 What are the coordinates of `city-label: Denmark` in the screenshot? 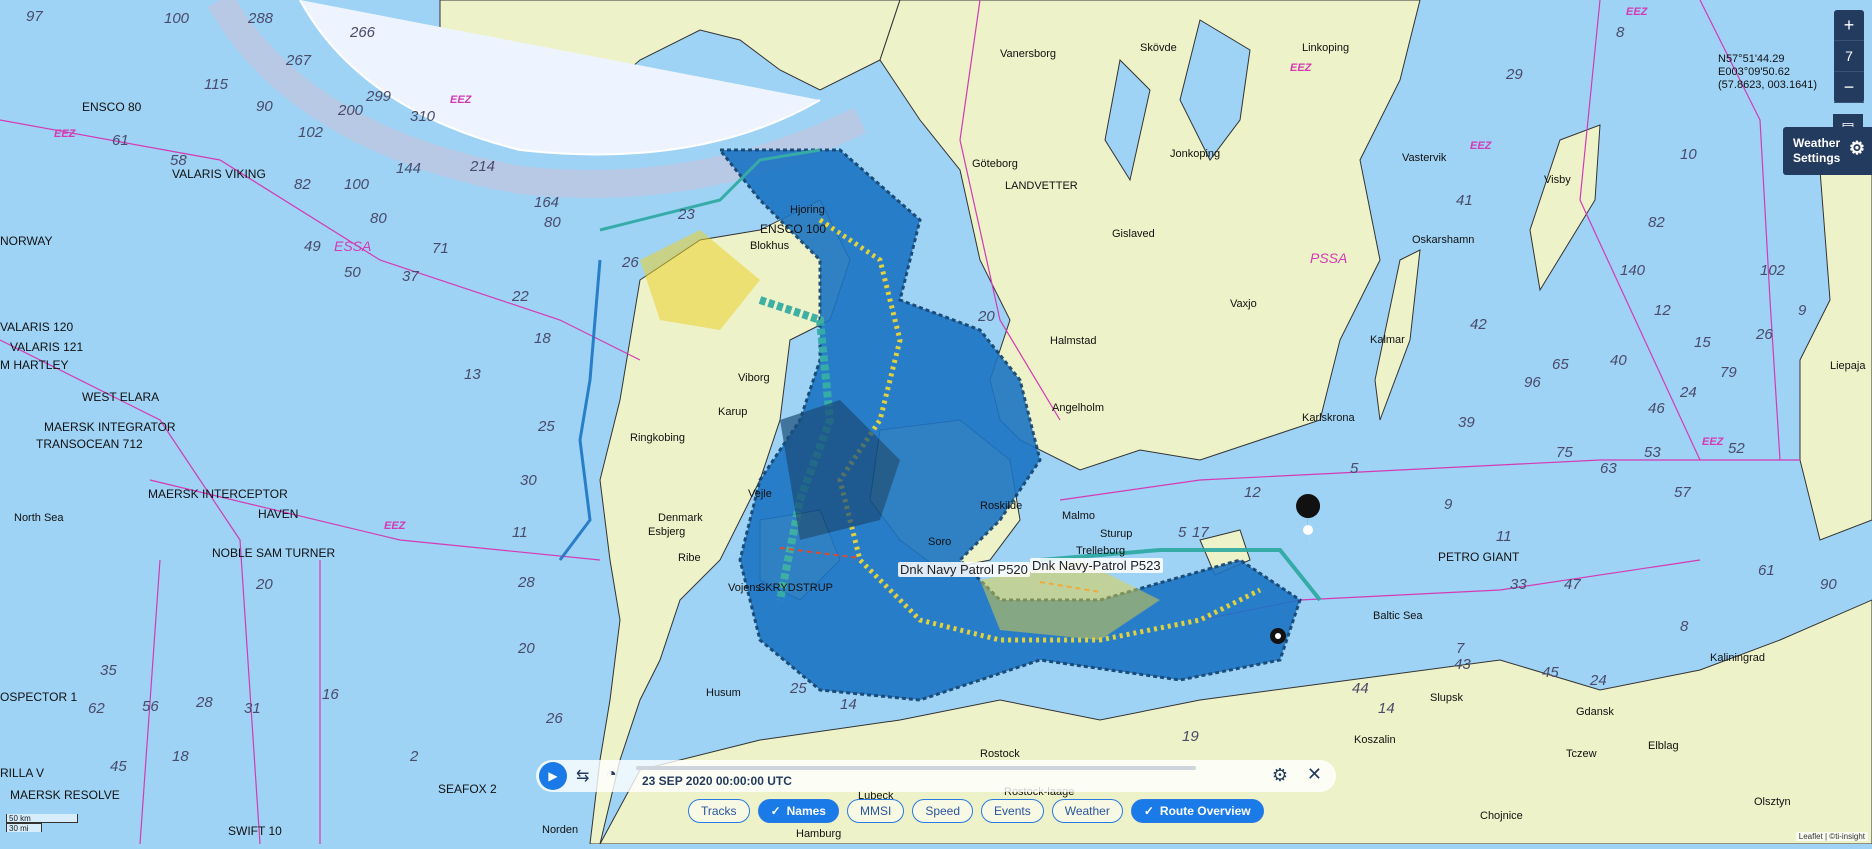 It's located at (680, 518).